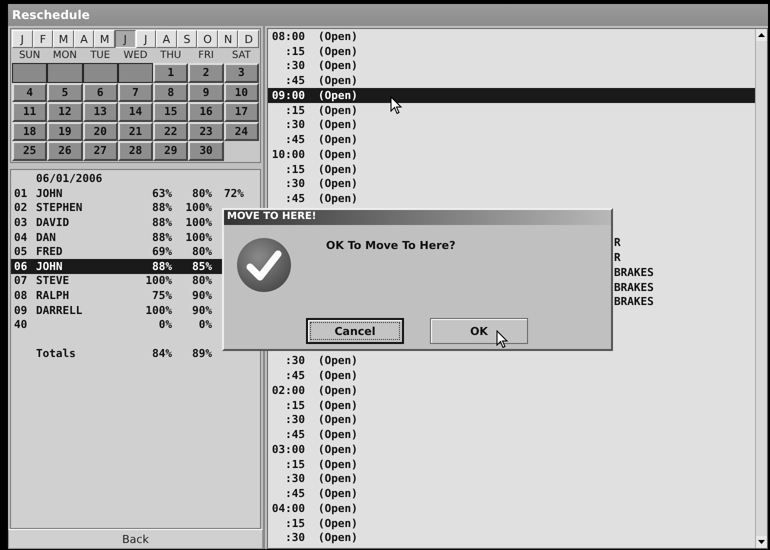  I want to click on slot-time: 09:00, so click(287, 95).